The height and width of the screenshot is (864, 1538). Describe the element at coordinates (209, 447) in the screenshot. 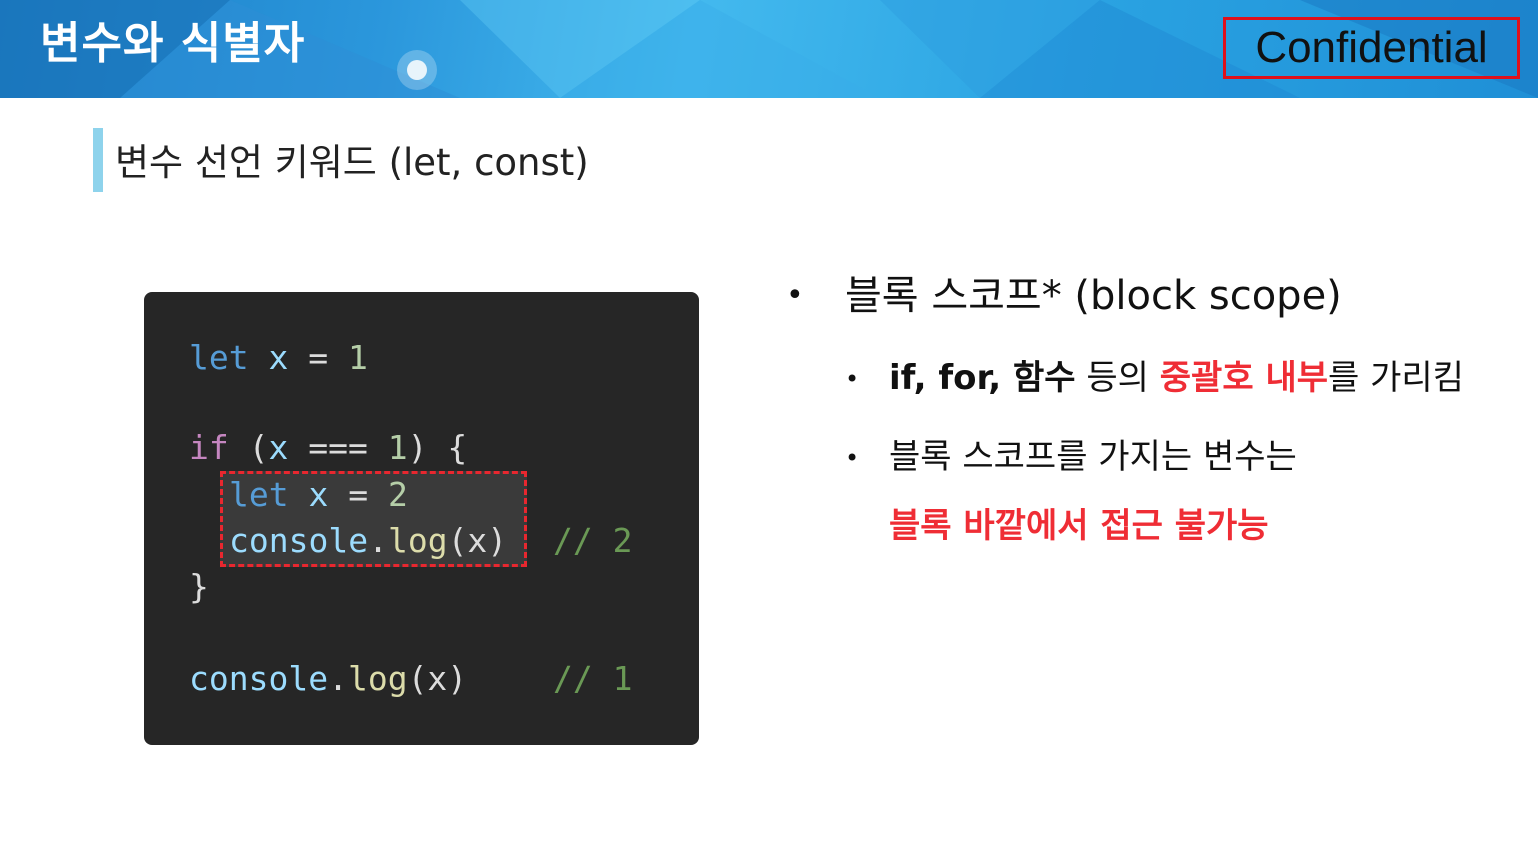

I see `code-keyword: if` at that location.